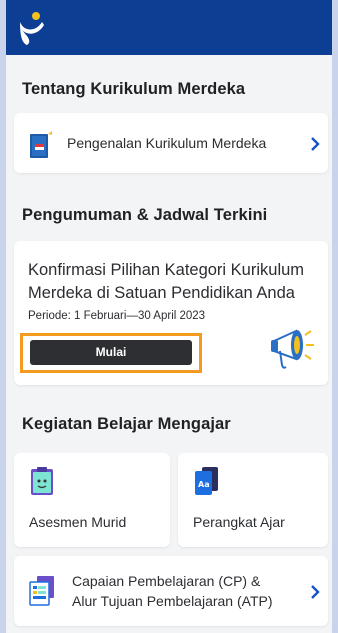  Describe the element at coordinates (167, 143) in the screenshot. I see `intro-kurikulum-label: Pengenalan Kurikulum Merdeka` at that location.